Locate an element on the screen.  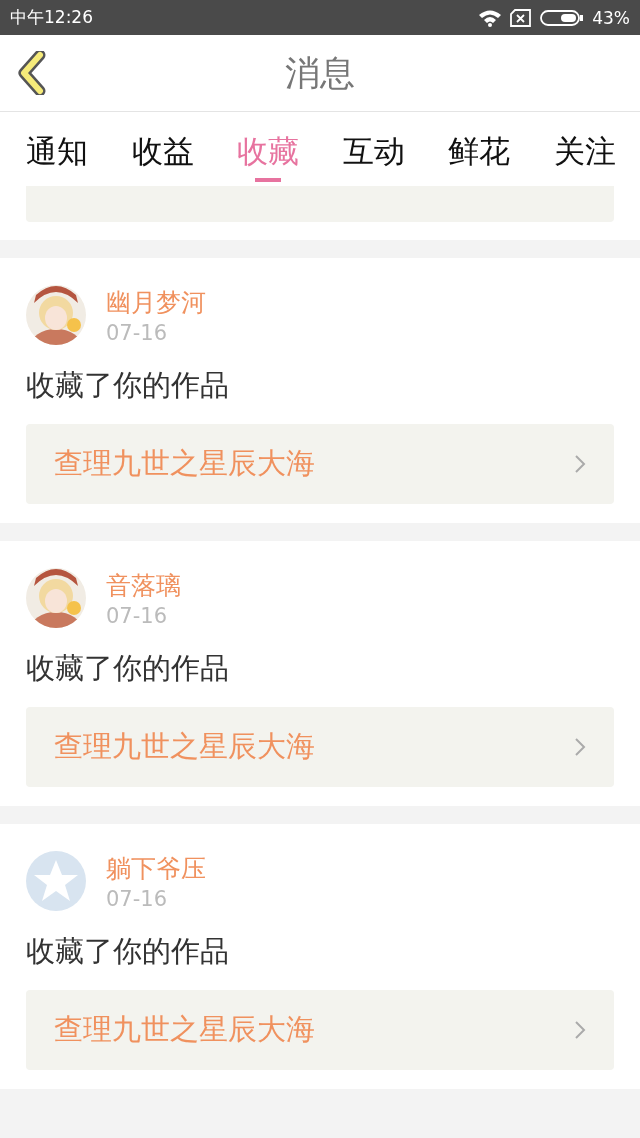
back-button is located at coordinates (32, 74).